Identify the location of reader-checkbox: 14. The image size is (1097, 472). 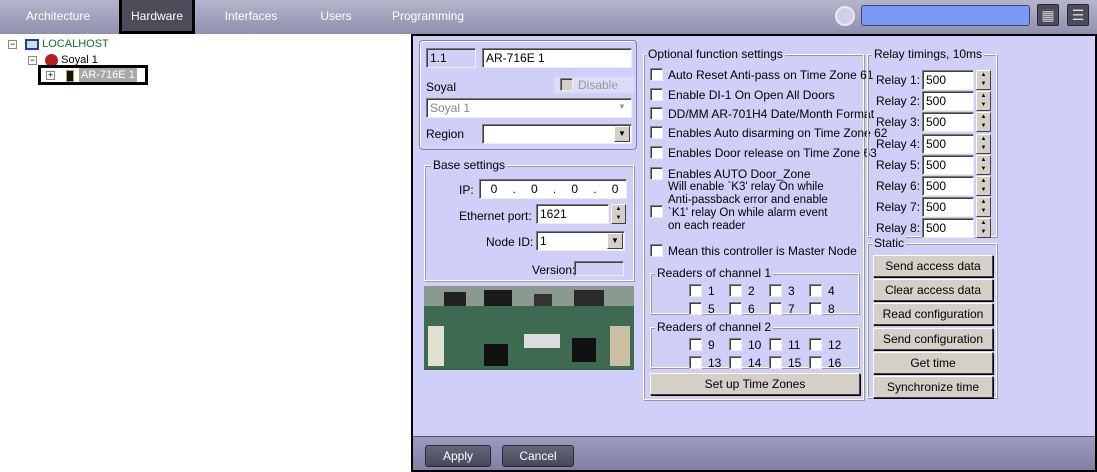
(749, 363).